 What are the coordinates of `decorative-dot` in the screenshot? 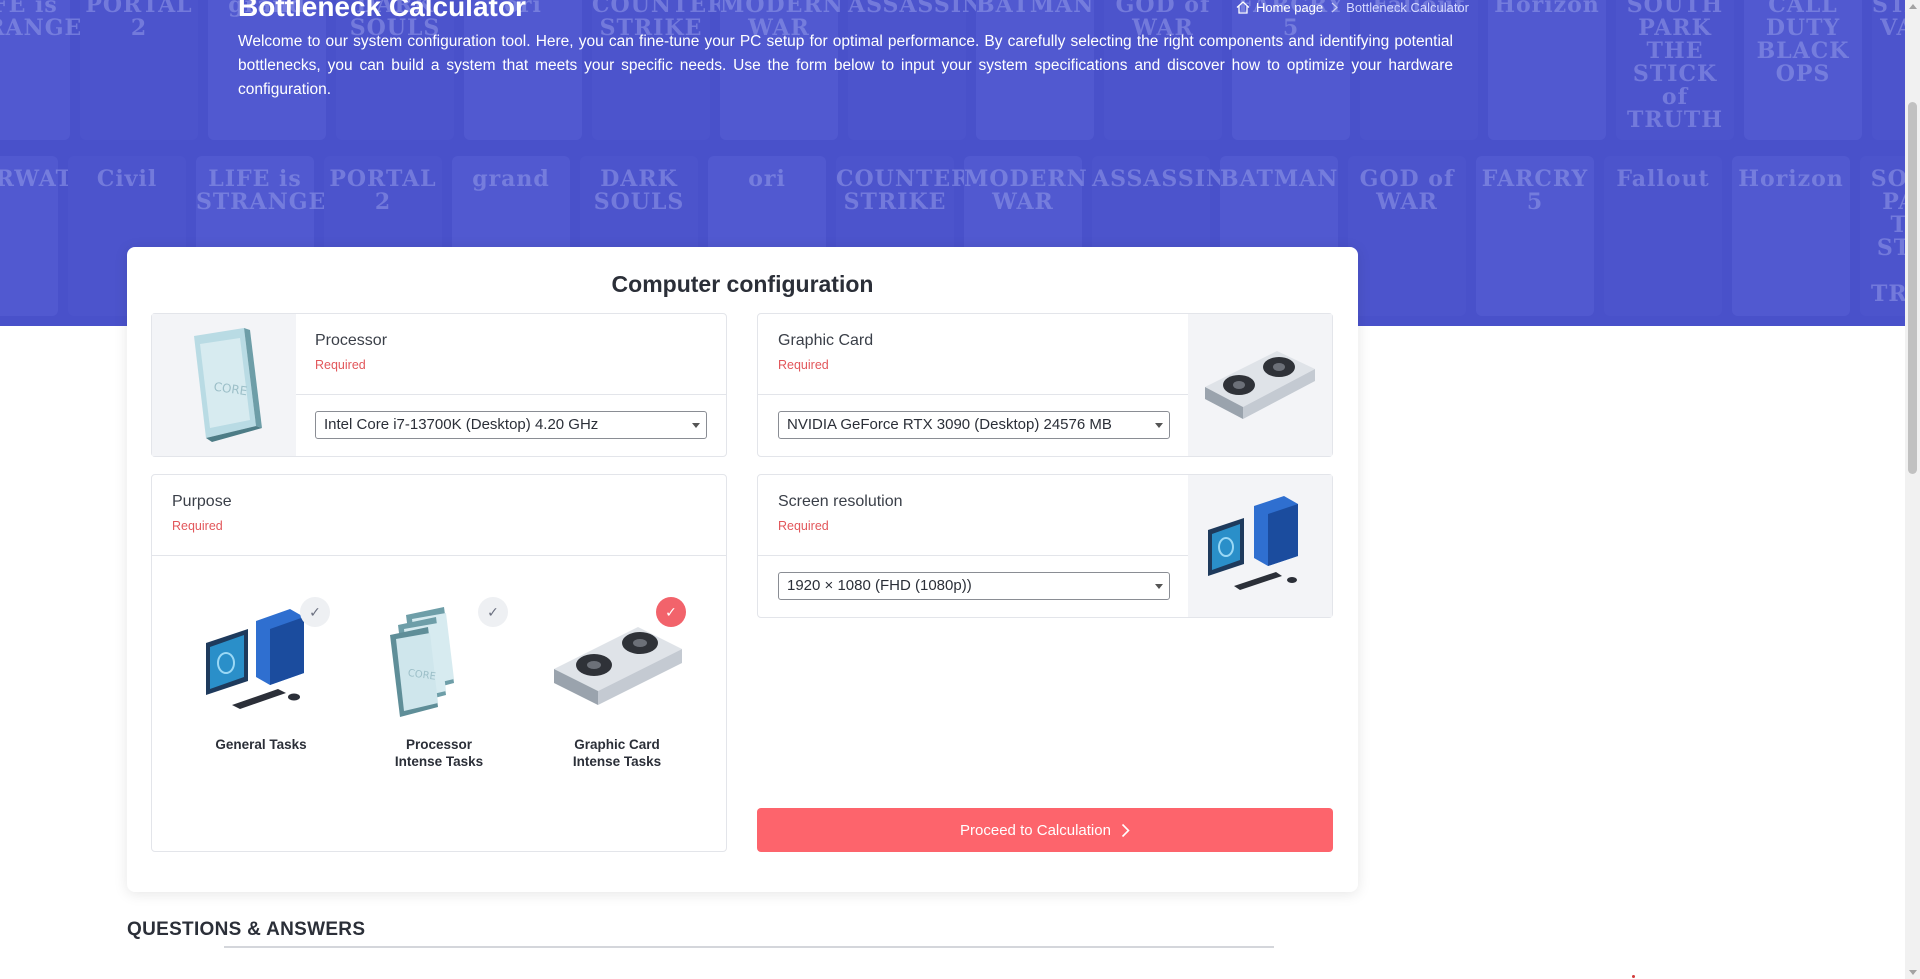 It's located at (1633, 976).